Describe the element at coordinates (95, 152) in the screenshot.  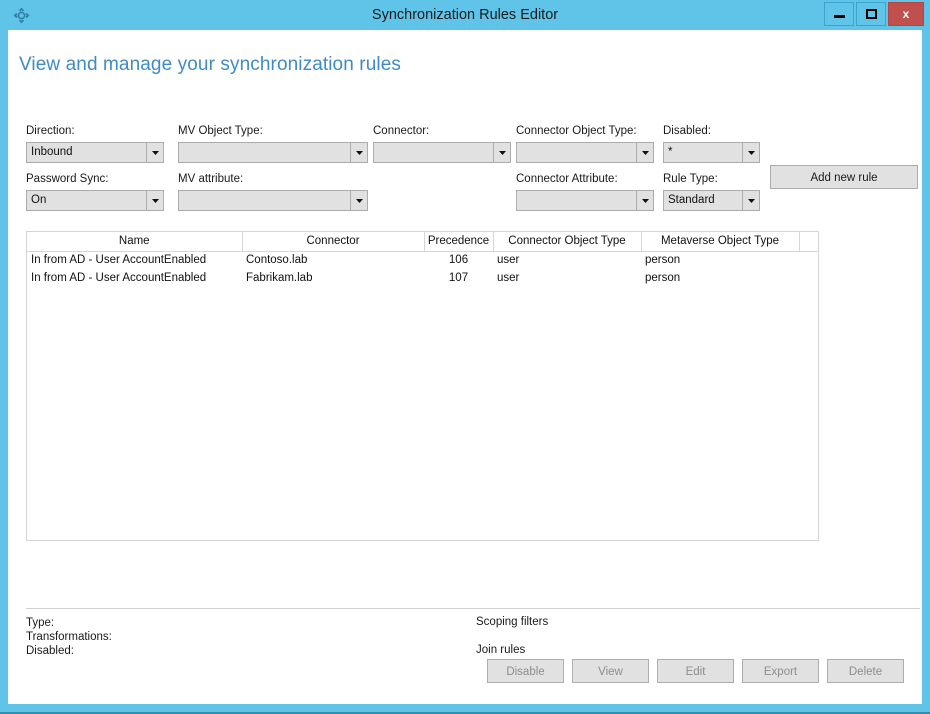
I see `direction-dropdown: Inbound` at that location.